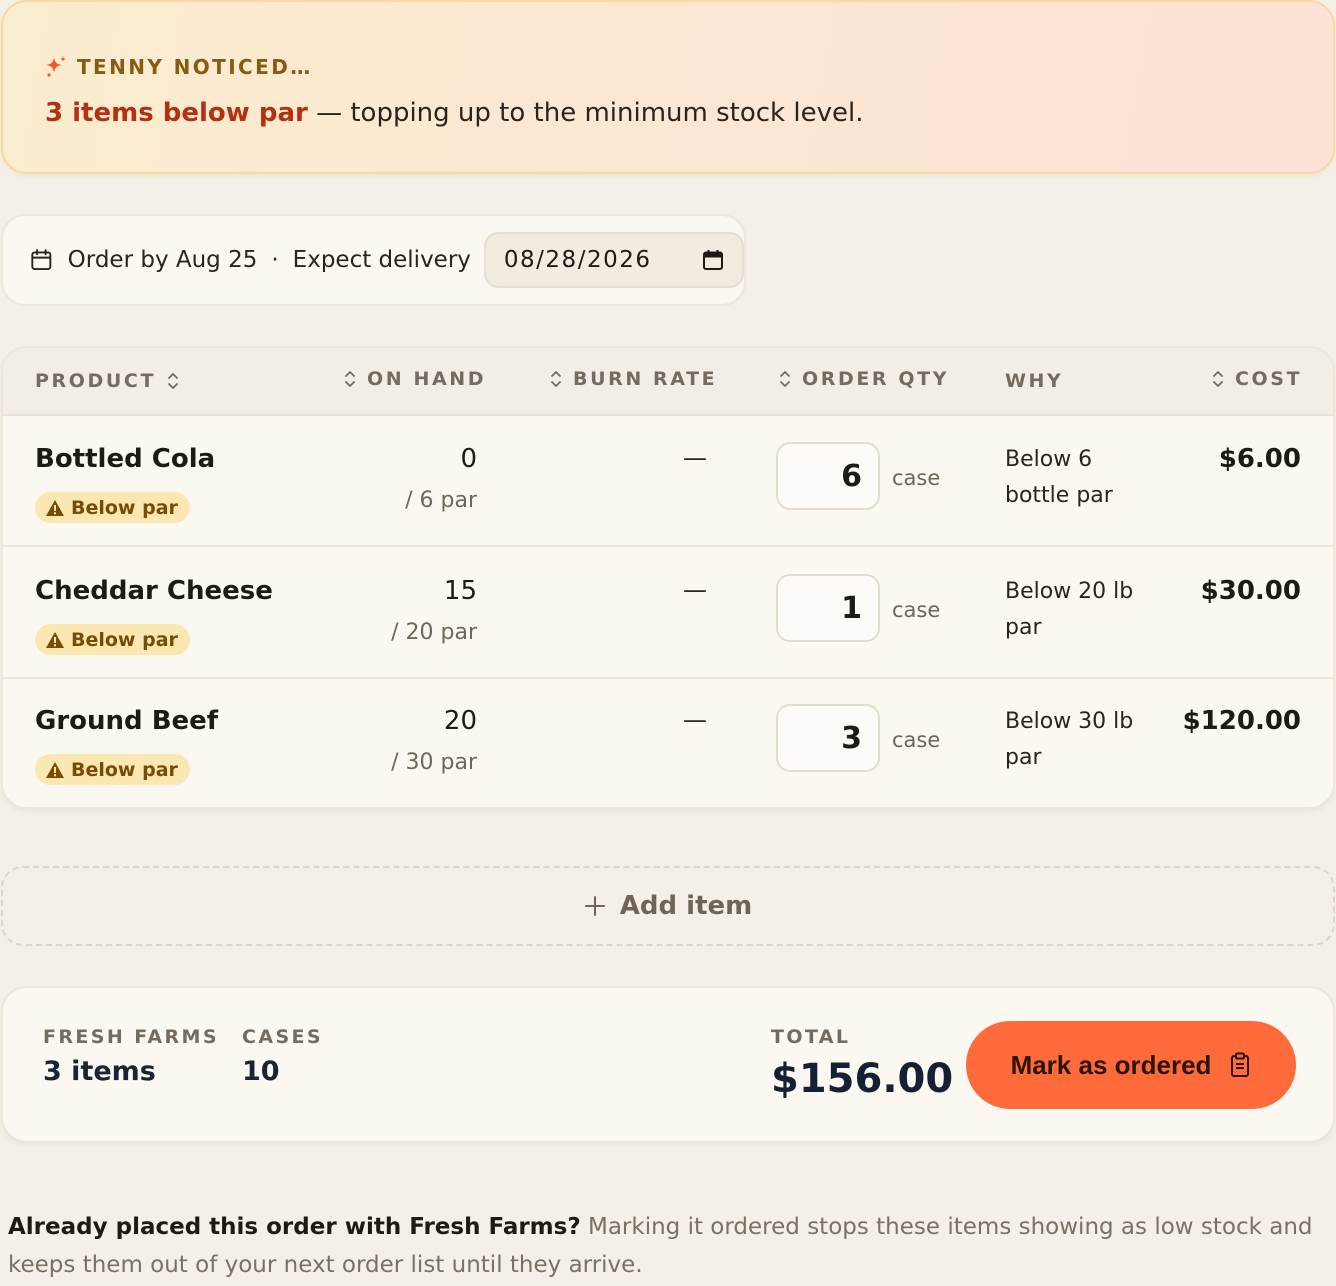  What do you see at coordinates (56, 66) in the screenshot?
I see `sparkle-icon` at bounding box center [56, 66].